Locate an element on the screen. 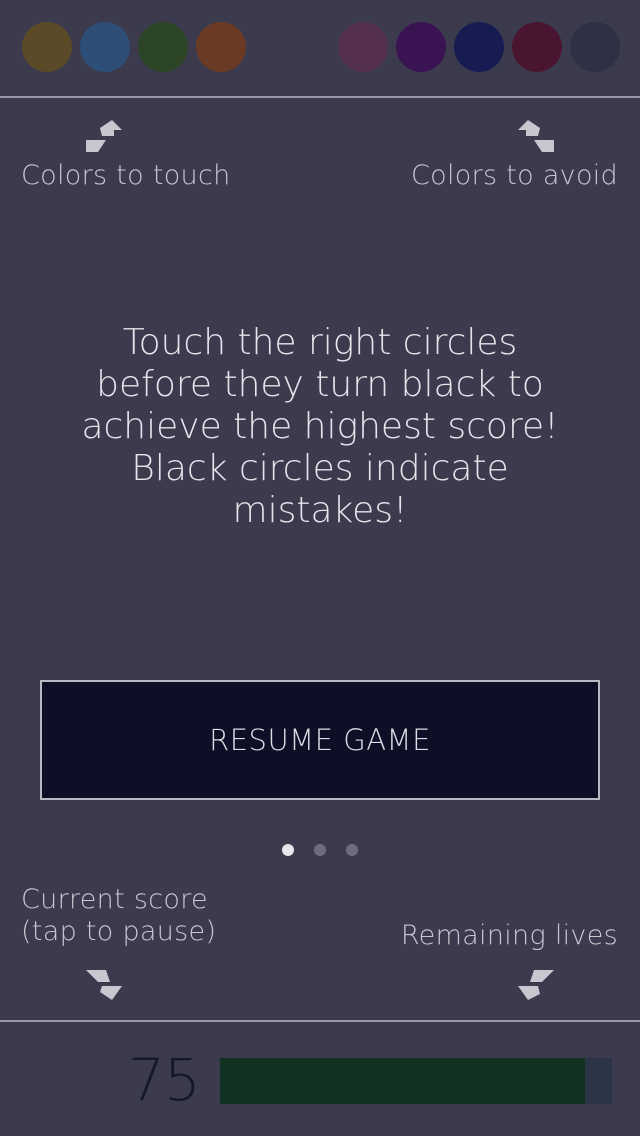 This screenshot has width=640, height=1136. resume-game-button: RESUME GAME is located at coordinates (320, 740).